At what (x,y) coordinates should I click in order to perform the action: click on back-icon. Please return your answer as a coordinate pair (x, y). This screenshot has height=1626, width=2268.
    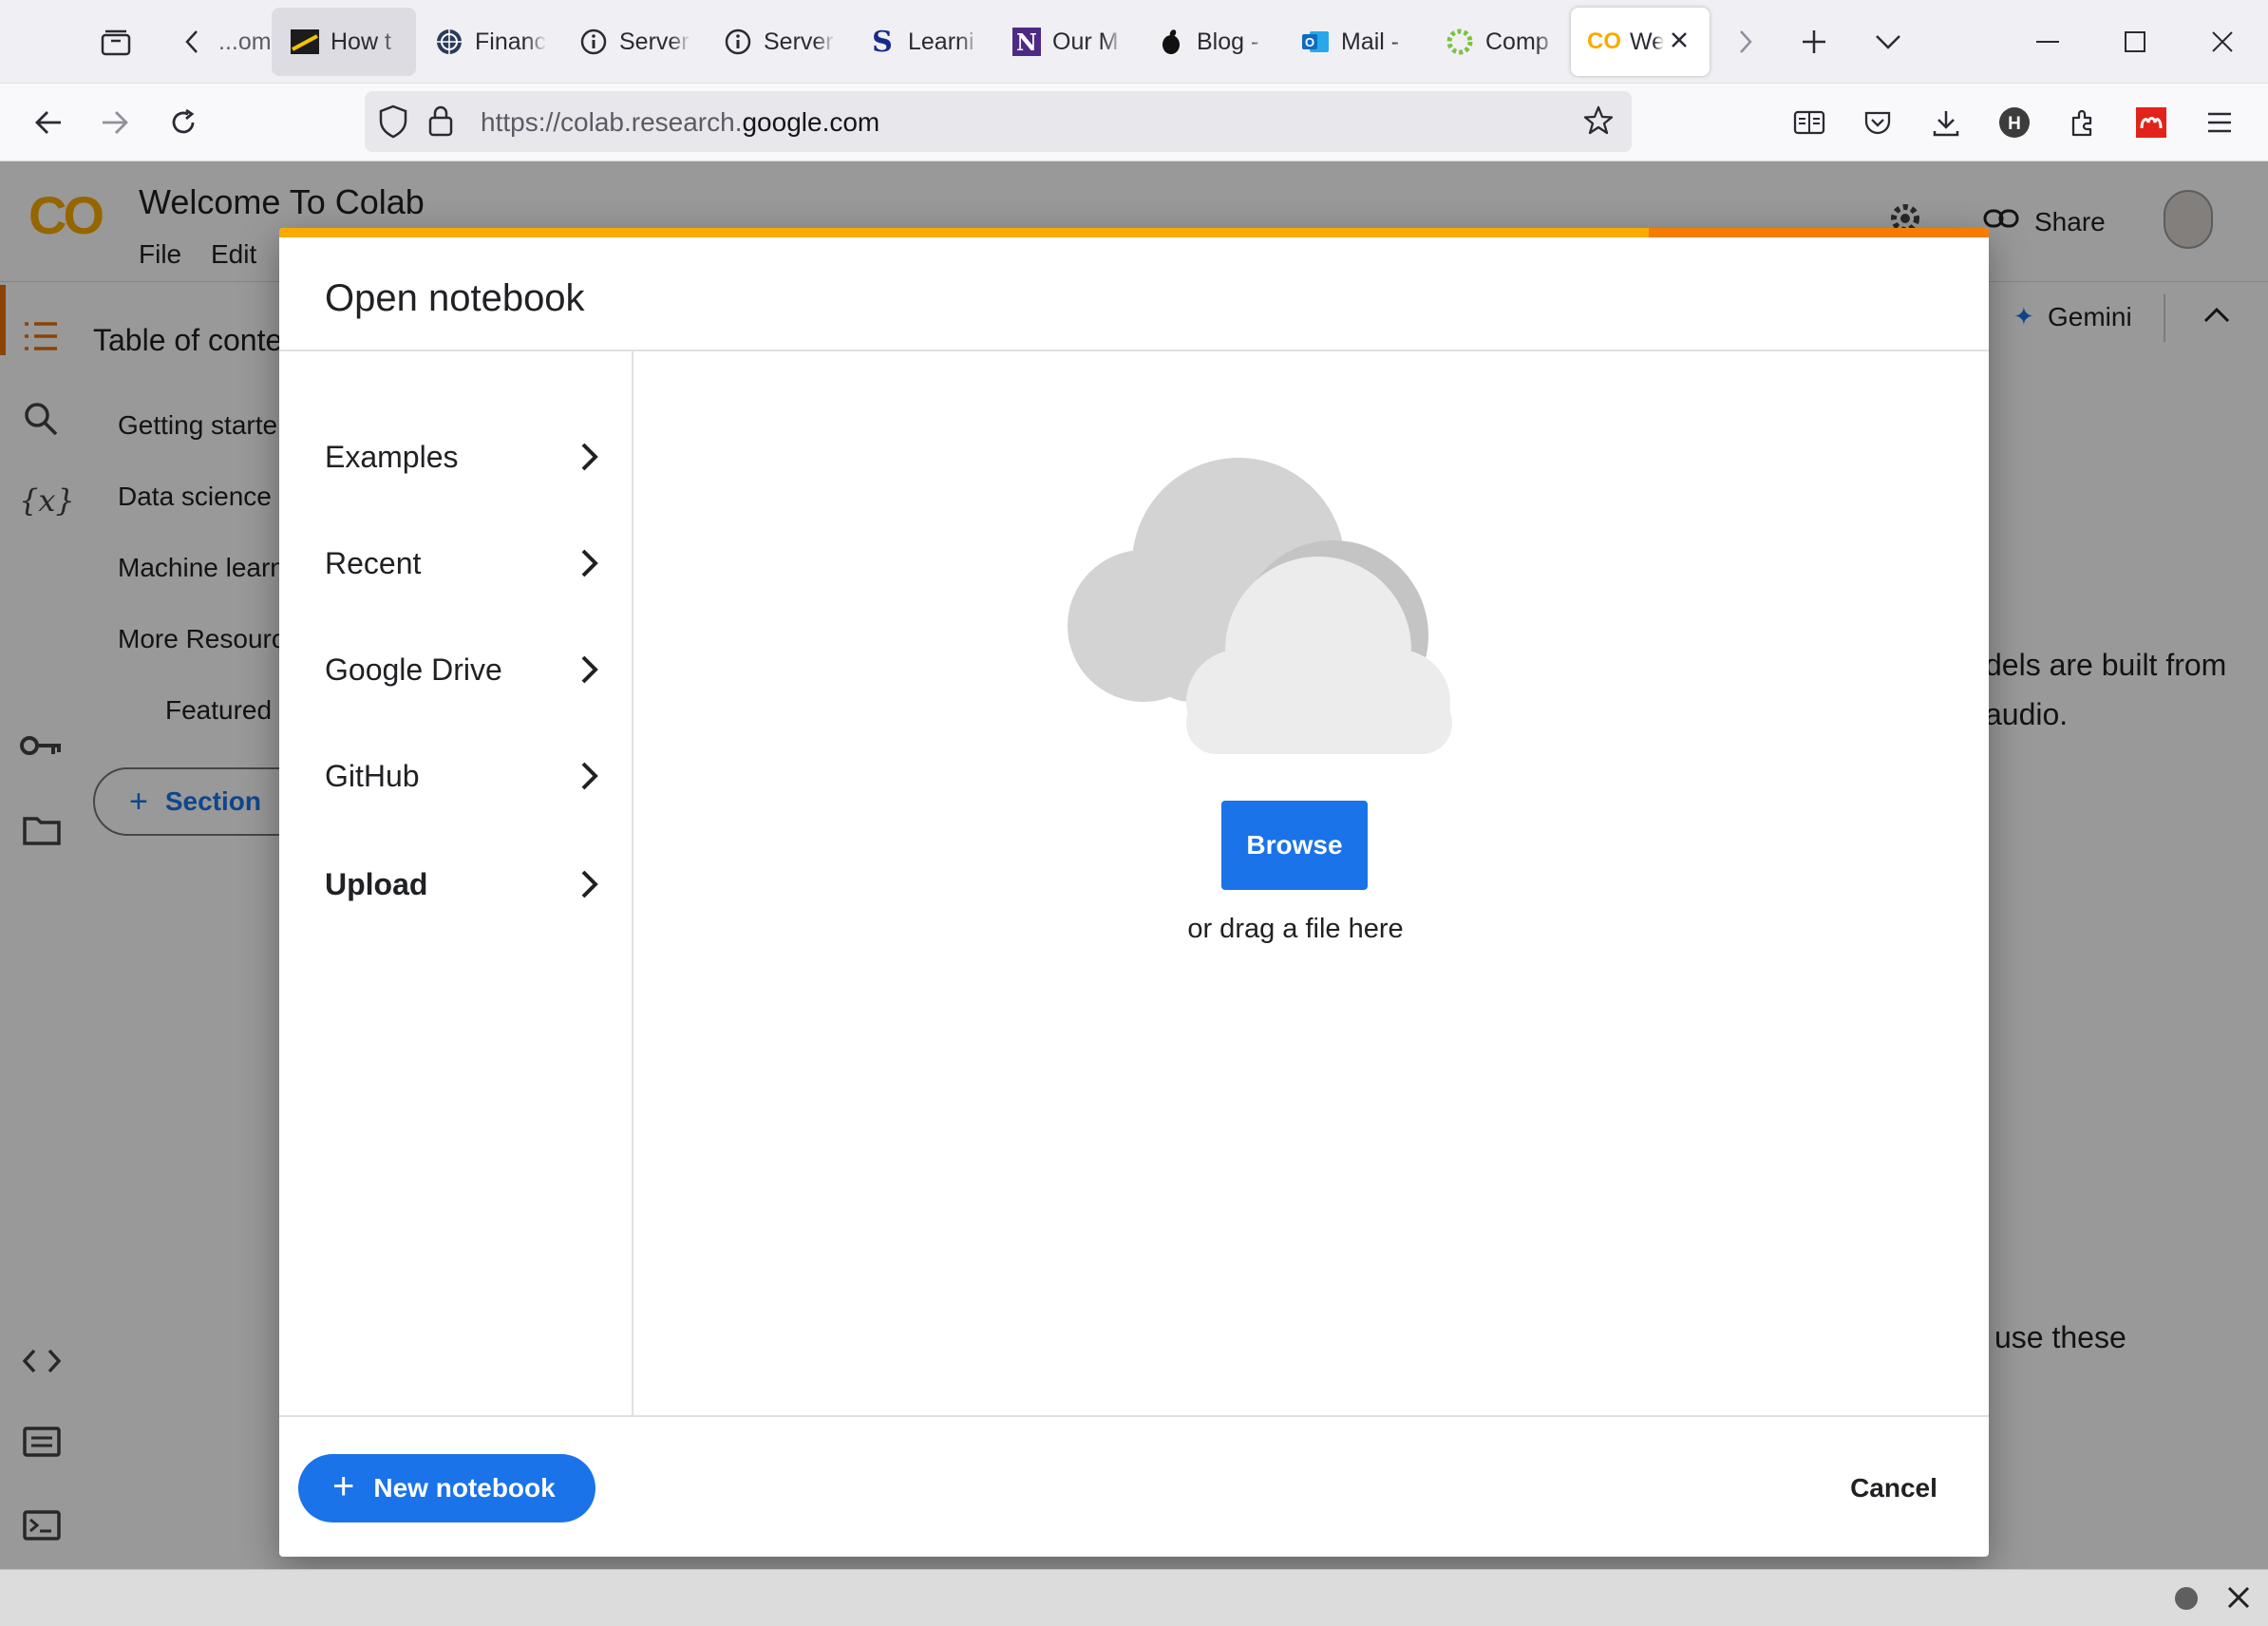
    Looking at the image, I should click on (49, 123).